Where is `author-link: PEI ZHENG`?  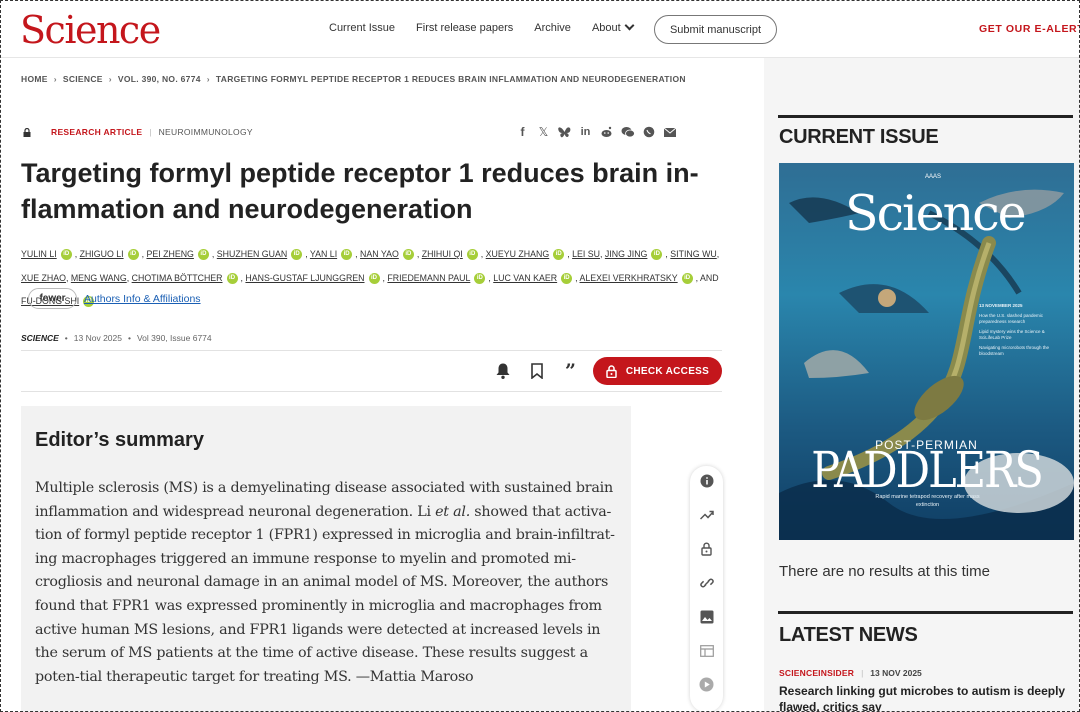
author-link: PEI ZHENG is located at coordinates (169, 254).